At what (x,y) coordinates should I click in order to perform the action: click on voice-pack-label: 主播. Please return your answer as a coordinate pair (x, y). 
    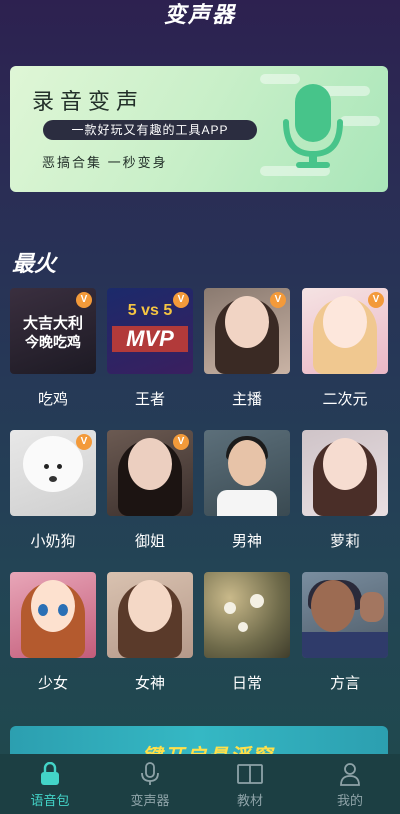
    Looking at the image, I should click on (246, 399).